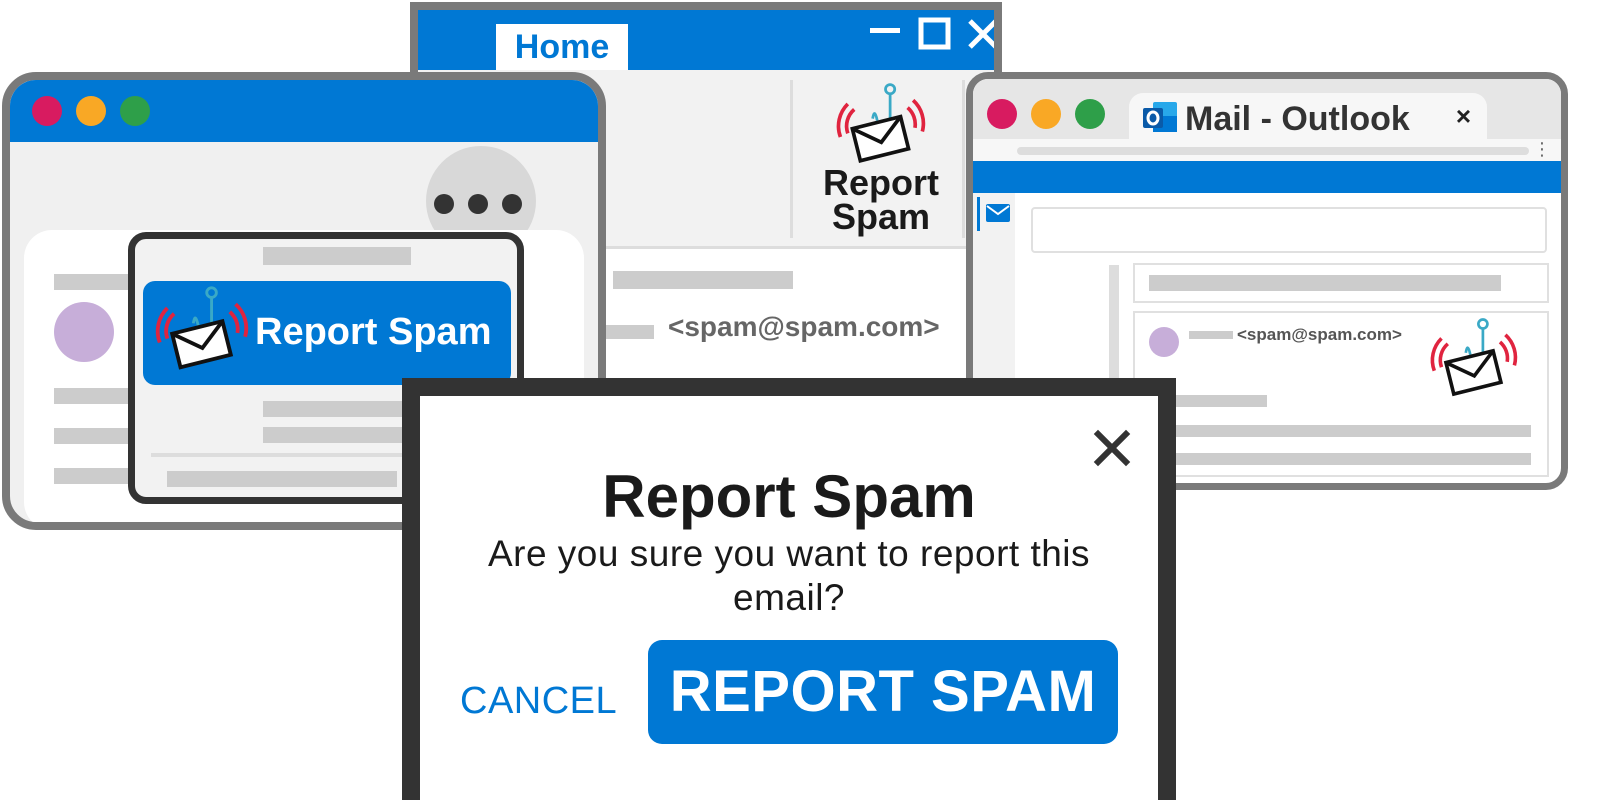 The image size is (1600, 800). I want to click on title-bar: Home, so click(706, 40).